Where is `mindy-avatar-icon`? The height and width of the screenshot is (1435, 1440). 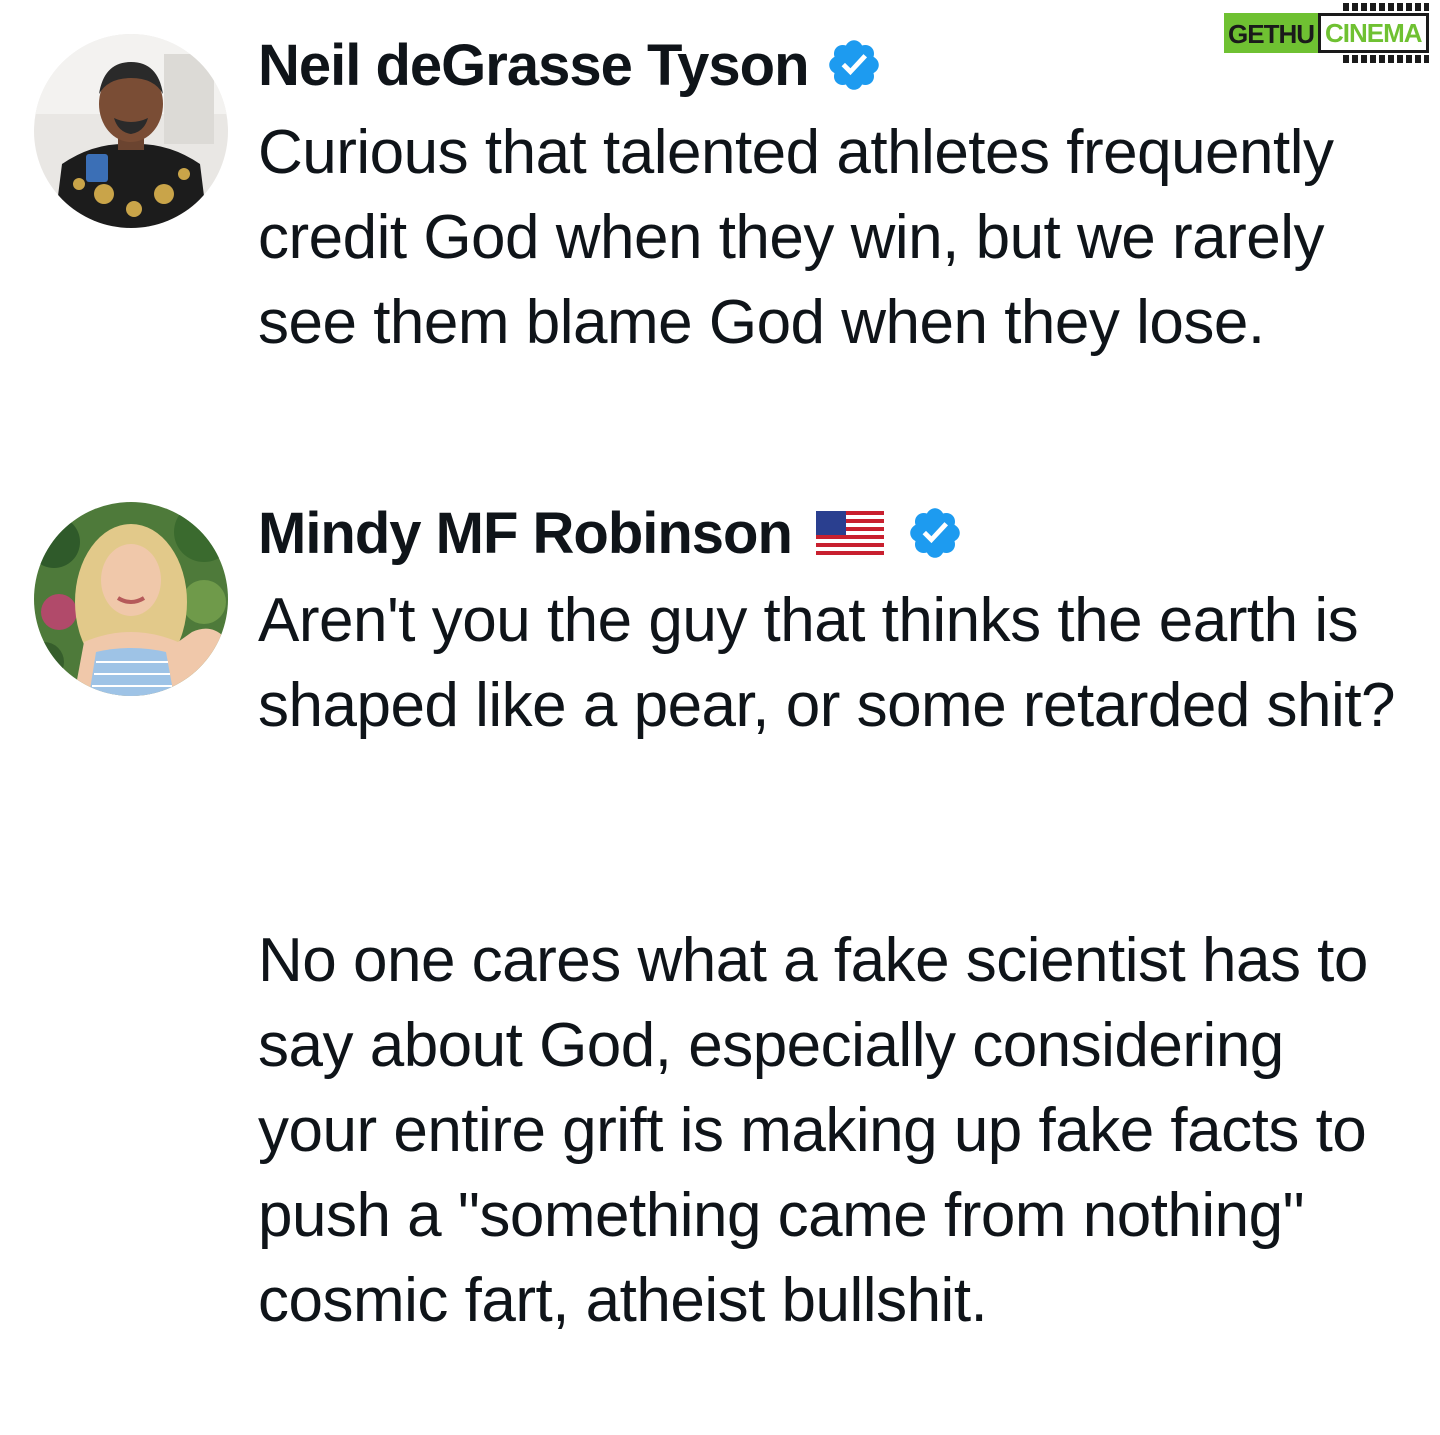
mindy-avatar-icon is located at coordinates (131, 599).